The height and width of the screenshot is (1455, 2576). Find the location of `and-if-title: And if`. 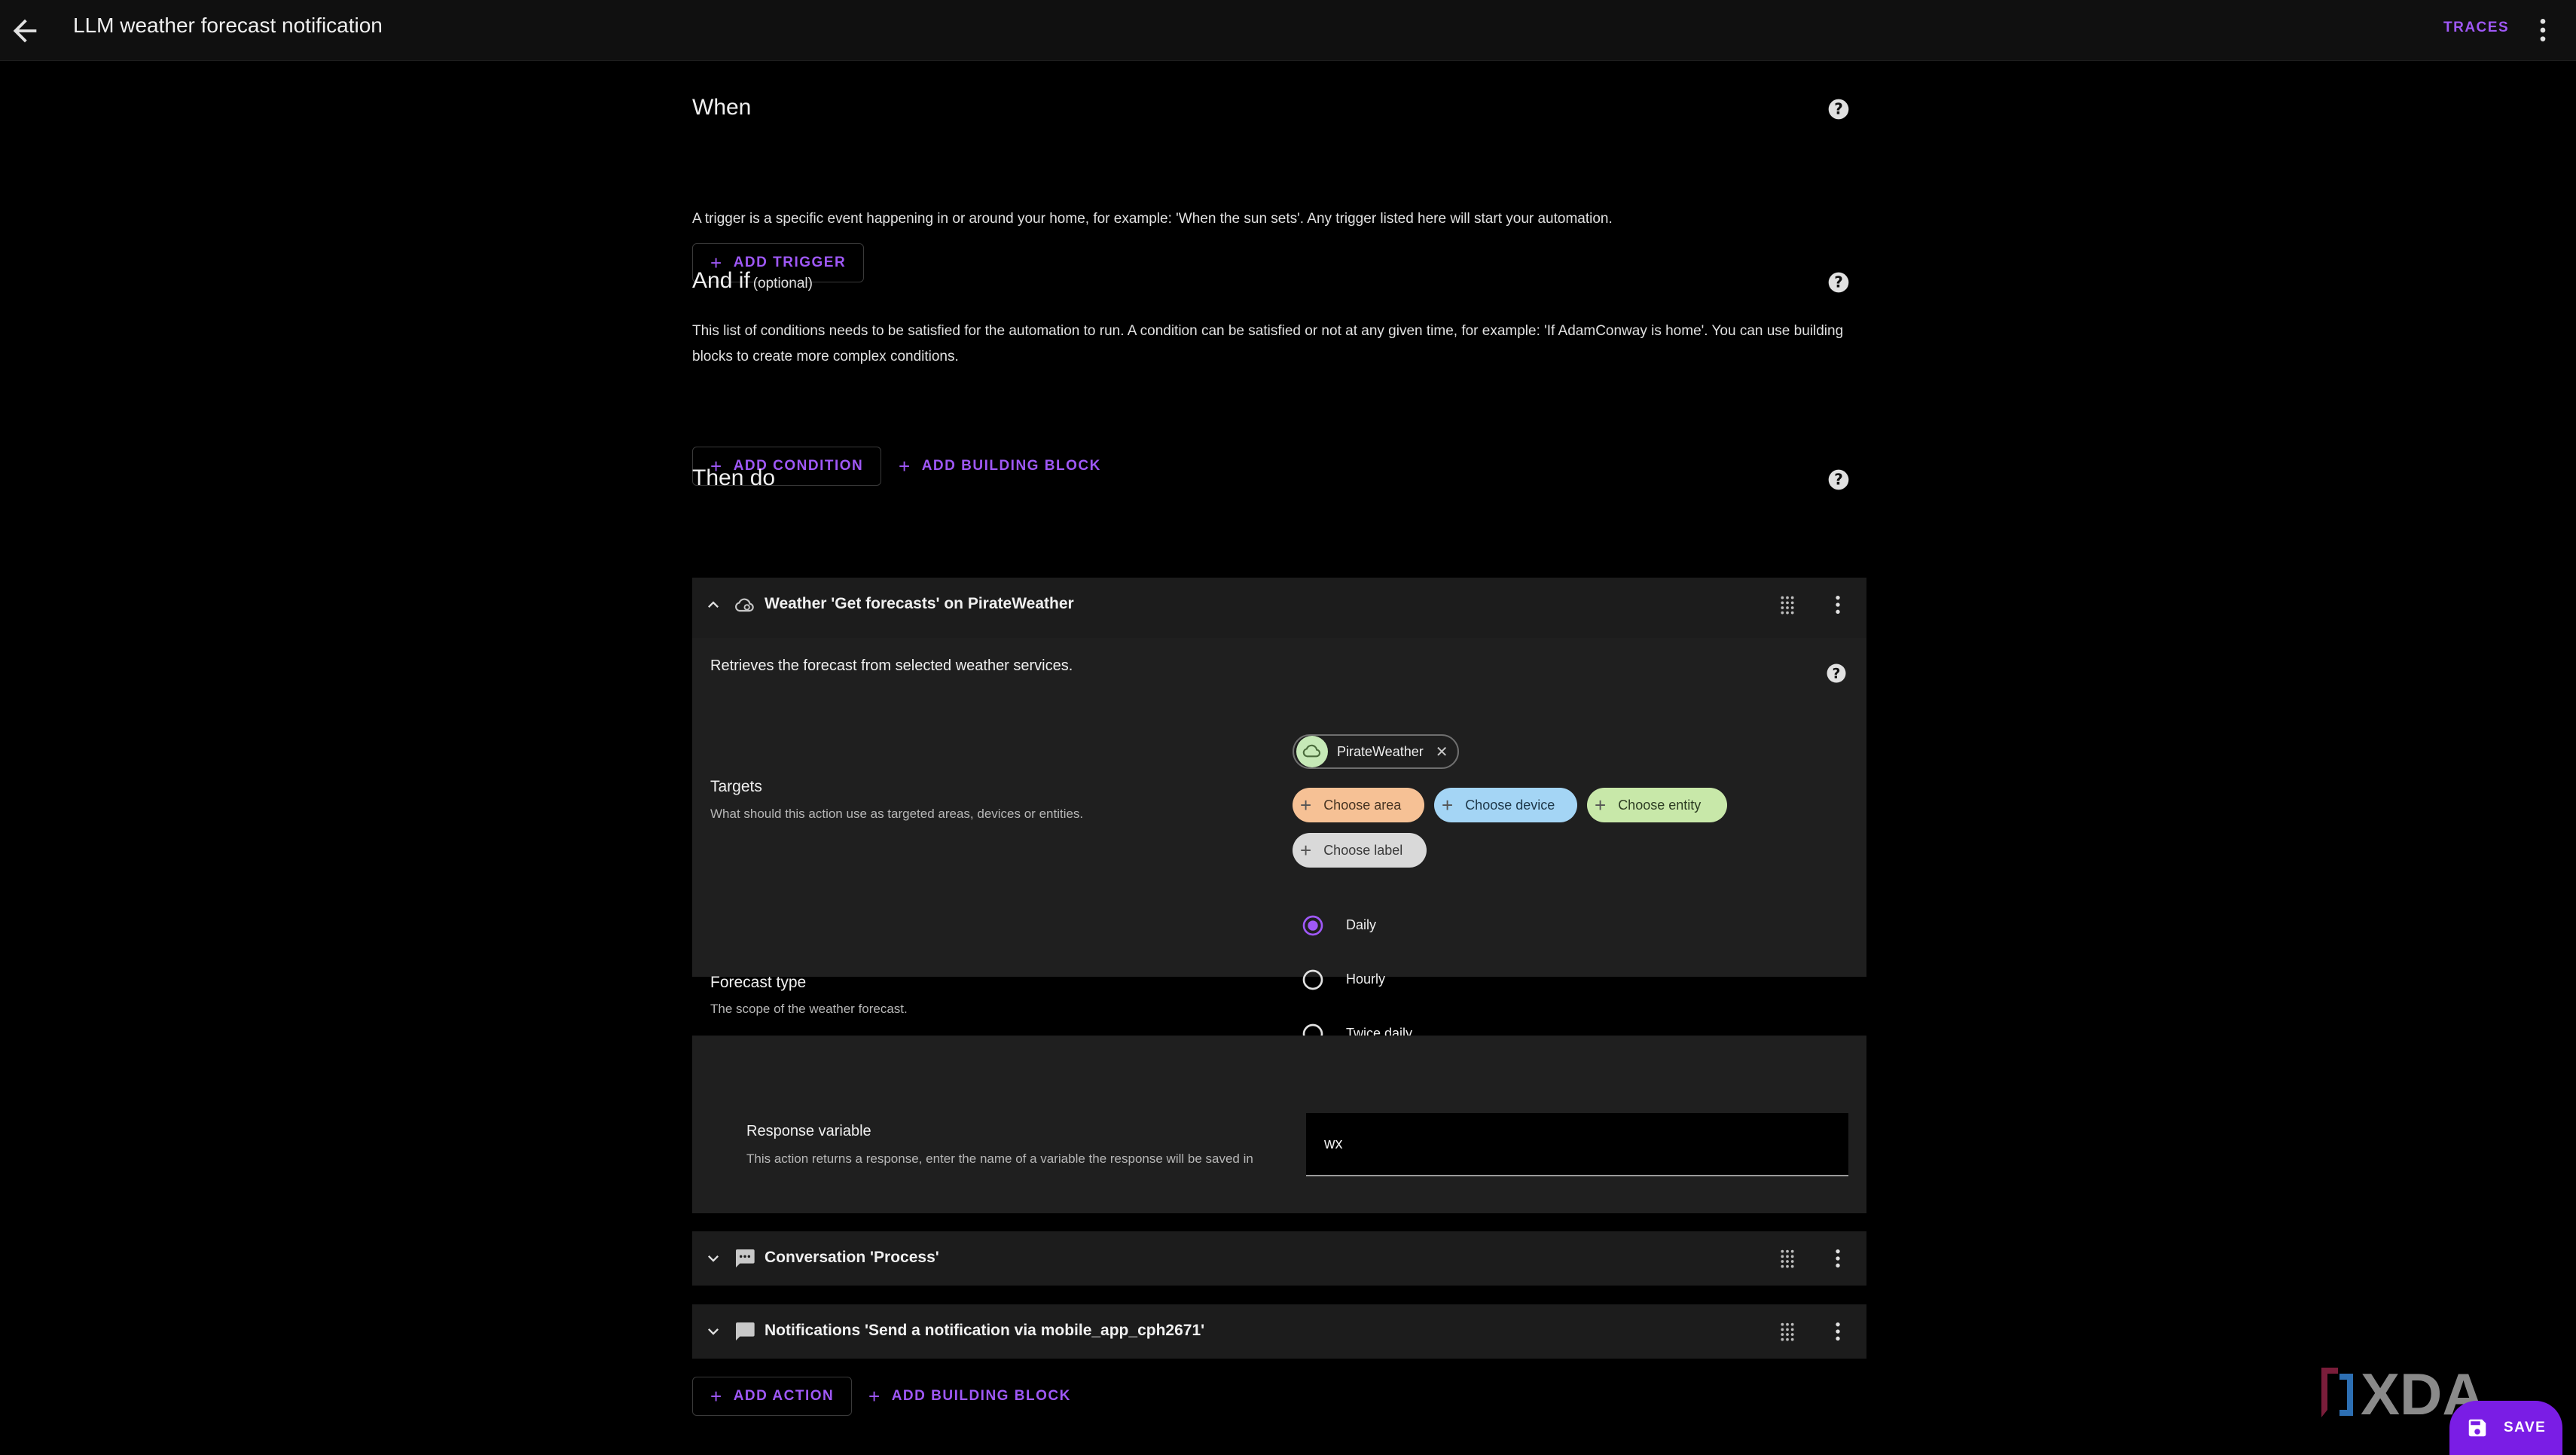

and-if-title: And if is located at coordinates (721, 280).